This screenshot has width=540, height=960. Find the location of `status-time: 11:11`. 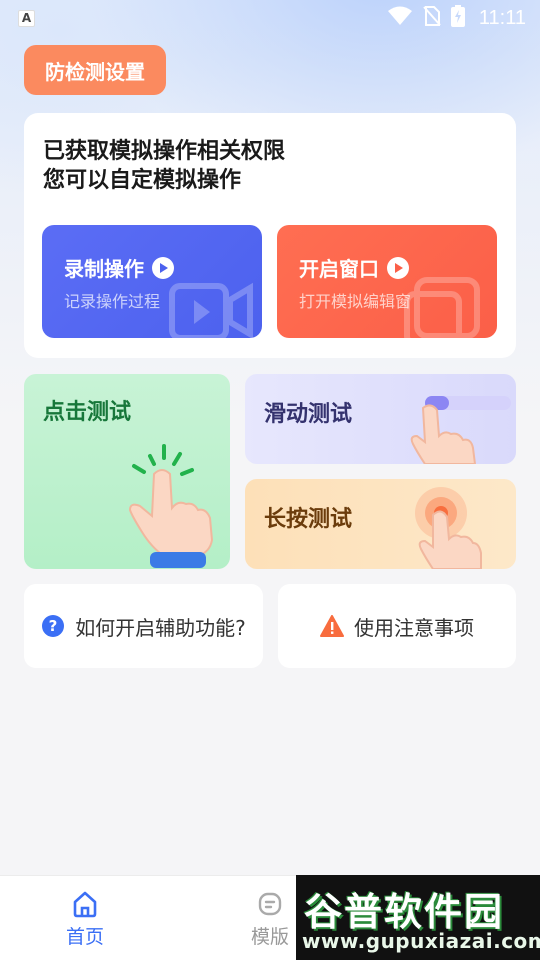

status-time: 11:11 is located at coordinates (502, 17).